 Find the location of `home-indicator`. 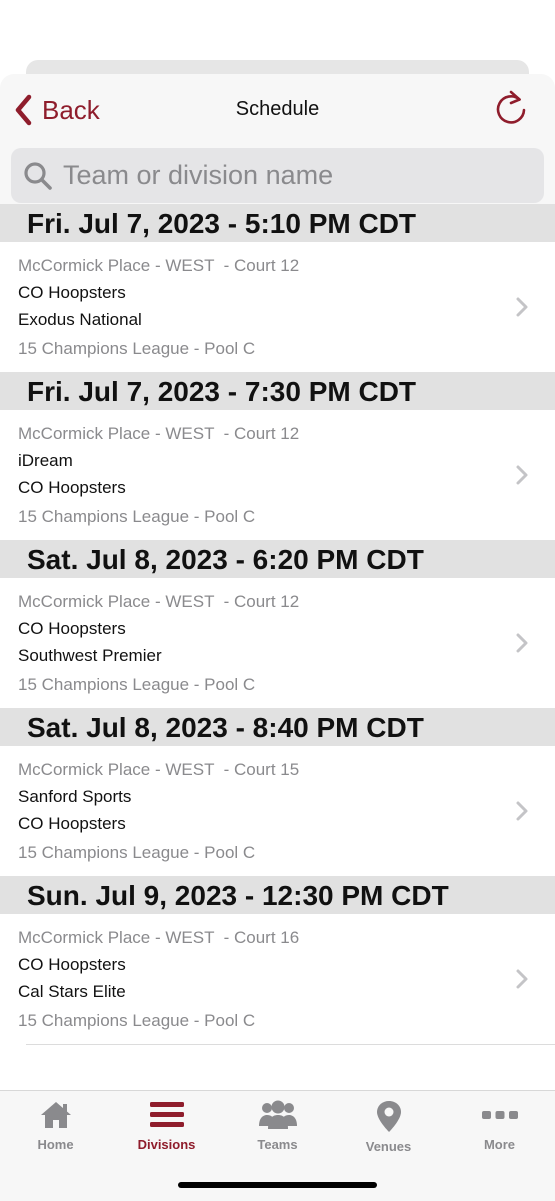

home-indicator is located at coordinates (277, 1185).